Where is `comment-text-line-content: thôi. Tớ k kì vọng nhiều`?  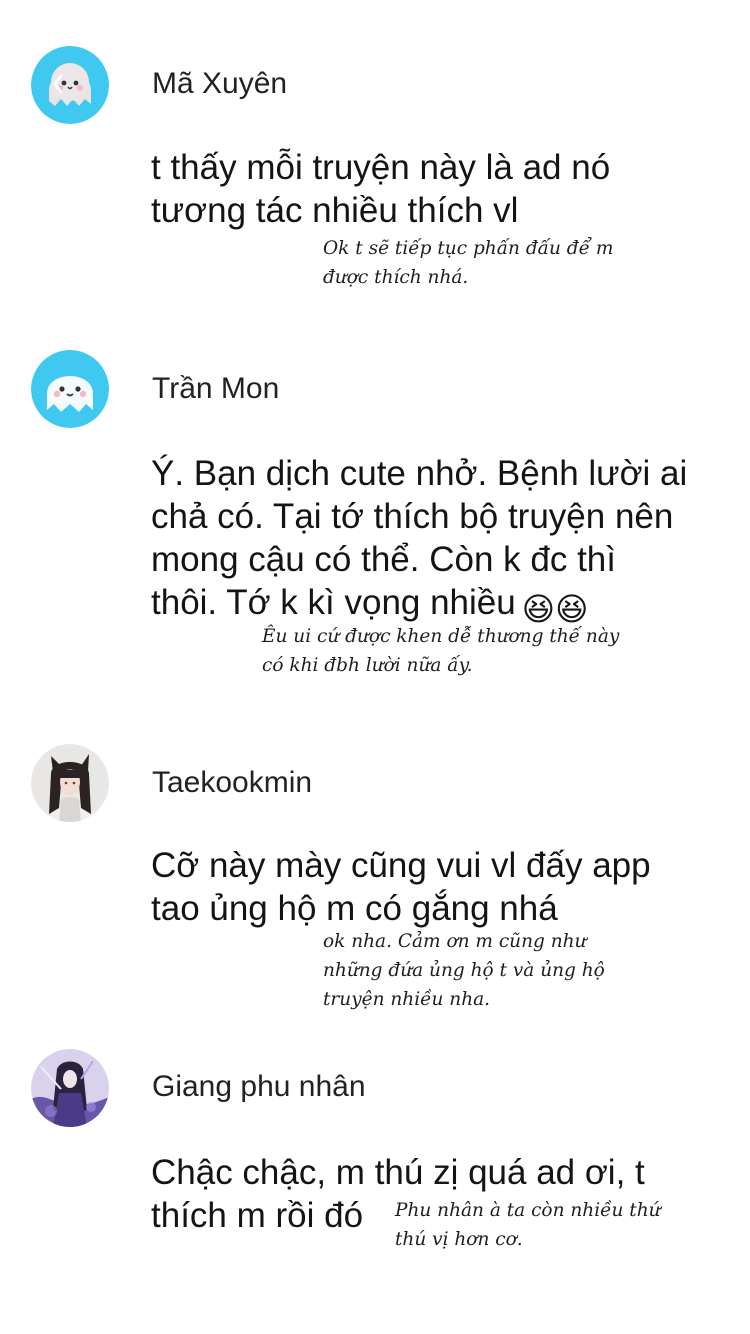 comment-text-line-content: thôi. Tớ k kì vọng nhiều is located at coordinates (333, 602).